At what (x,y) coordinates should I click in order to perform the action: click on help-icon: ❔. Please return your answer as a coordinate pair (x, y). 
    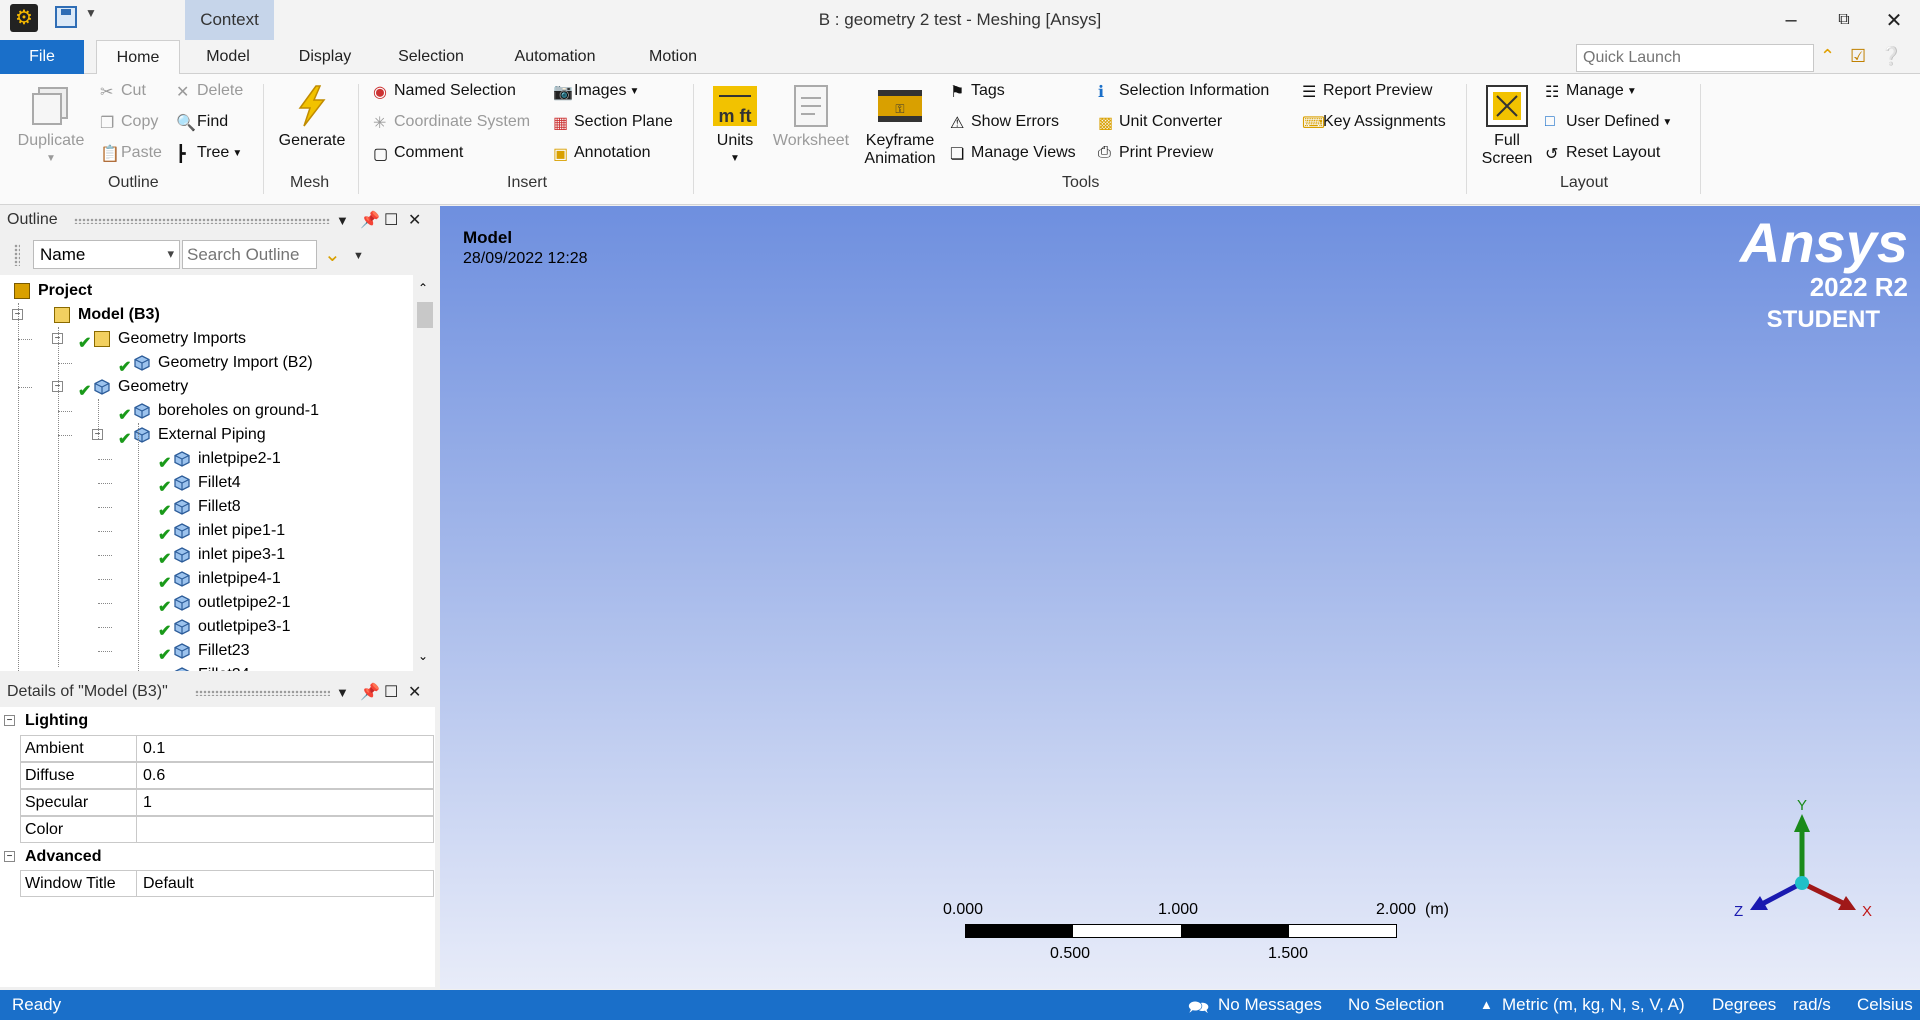
    Looking at the image, I should click on (1891, 56).